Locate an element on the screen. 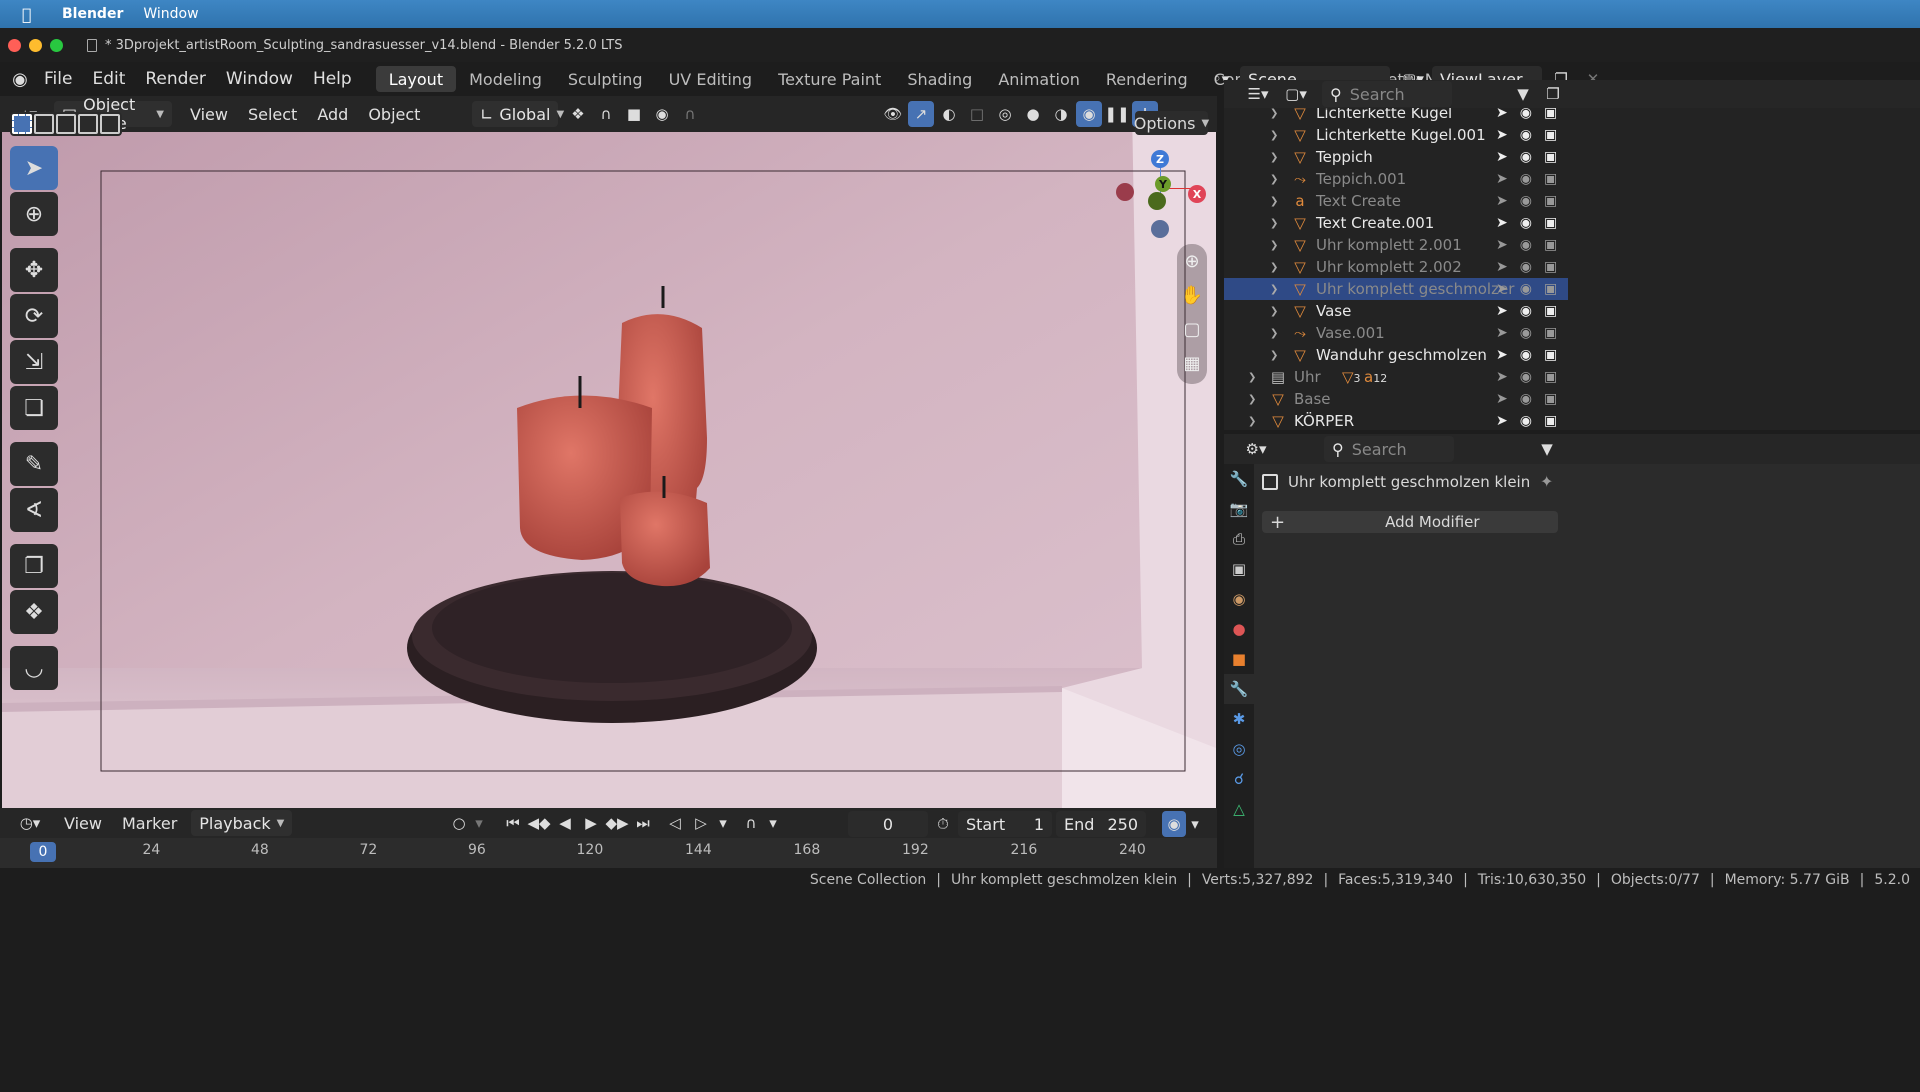 This screenshot has width=1920, height=1092. snap-dropdown-icon: ▾ is located at coordinates (773, 823).